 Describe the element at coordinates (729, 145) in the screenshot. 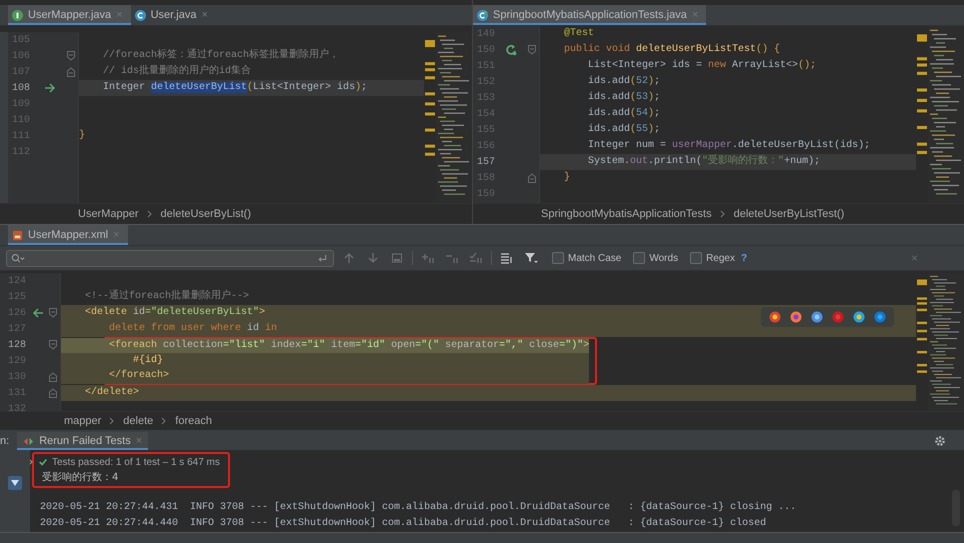

I see `code-line: Integer num = userMapper.deleteUserByList(ids);` at that location.